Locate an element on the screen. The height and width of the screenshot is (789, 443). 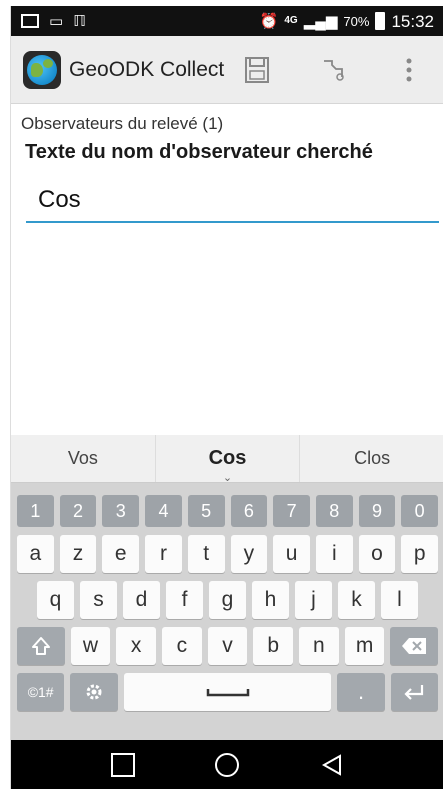
key-g: g is located at coordinates (227, 600).